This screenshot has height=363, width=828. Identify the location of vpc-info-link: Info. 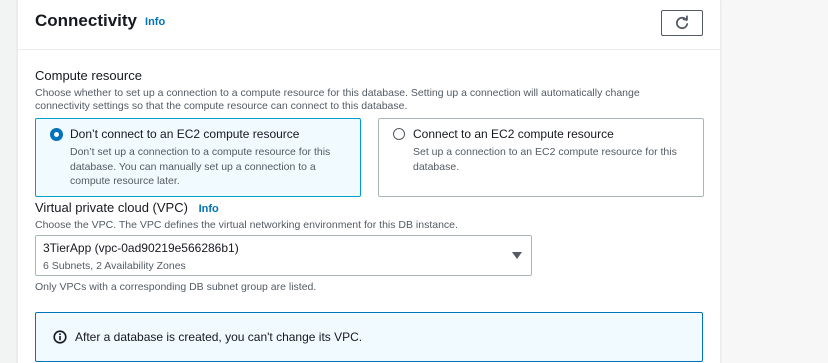
(209, 209).